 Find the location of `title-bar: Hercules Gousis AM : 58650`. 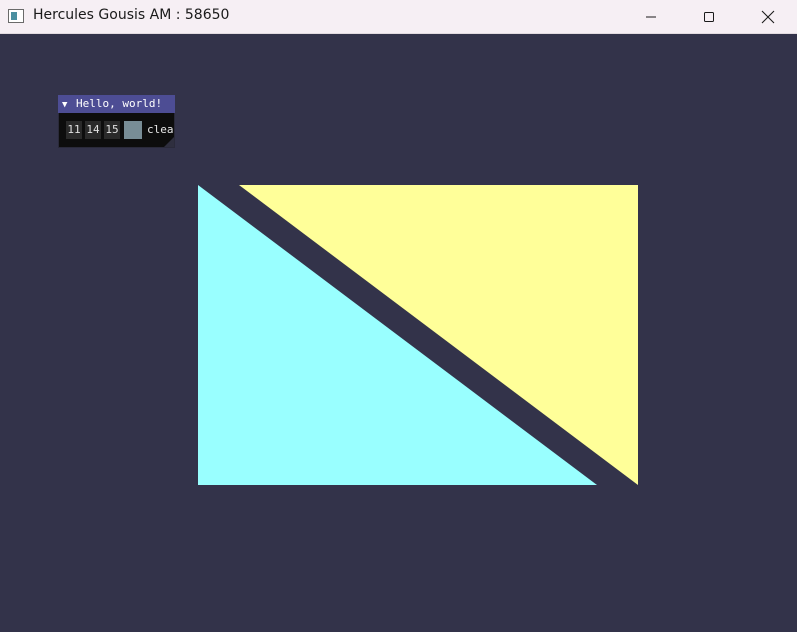

title-bar: Hercules Gousis AM : 58650 is located at coordinates (398, 17).